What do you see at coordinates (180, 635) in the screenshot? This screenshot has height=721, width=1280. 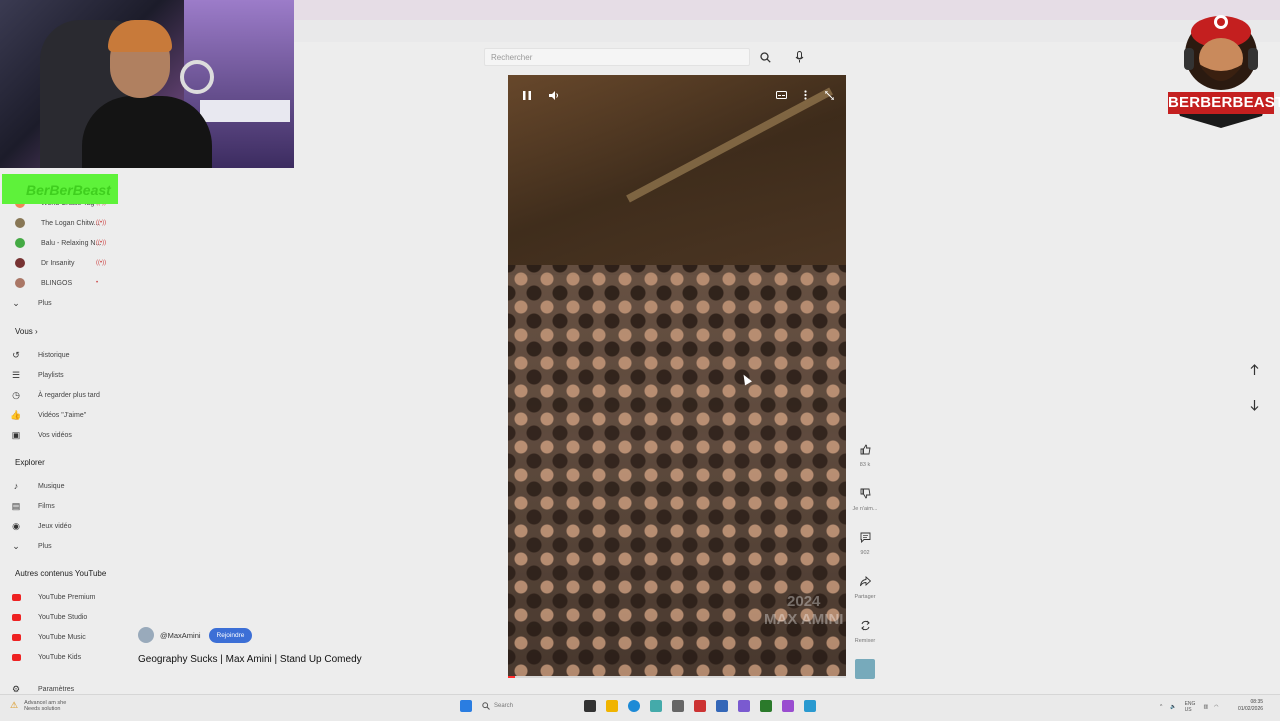 I see `channel-handle: @MaxAmini` at bounding box center [180, 635].